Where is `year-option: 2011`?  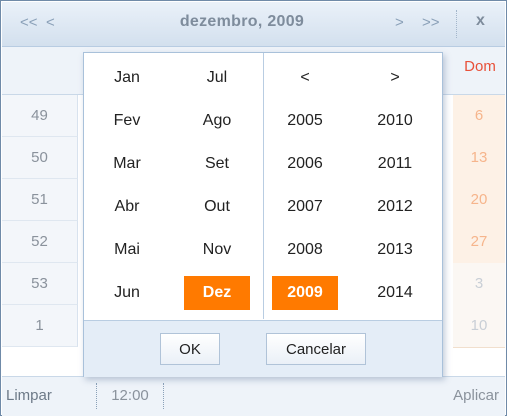 year-option: 2011 is located at coordinates (395, 164).